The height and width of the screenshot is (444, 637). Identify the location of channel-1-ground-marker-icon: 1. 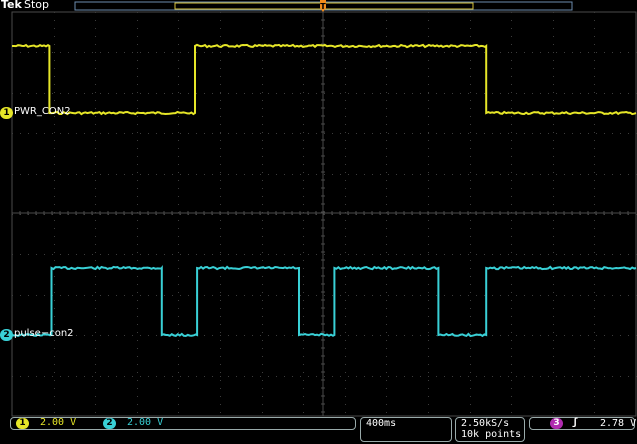
(6, 113).